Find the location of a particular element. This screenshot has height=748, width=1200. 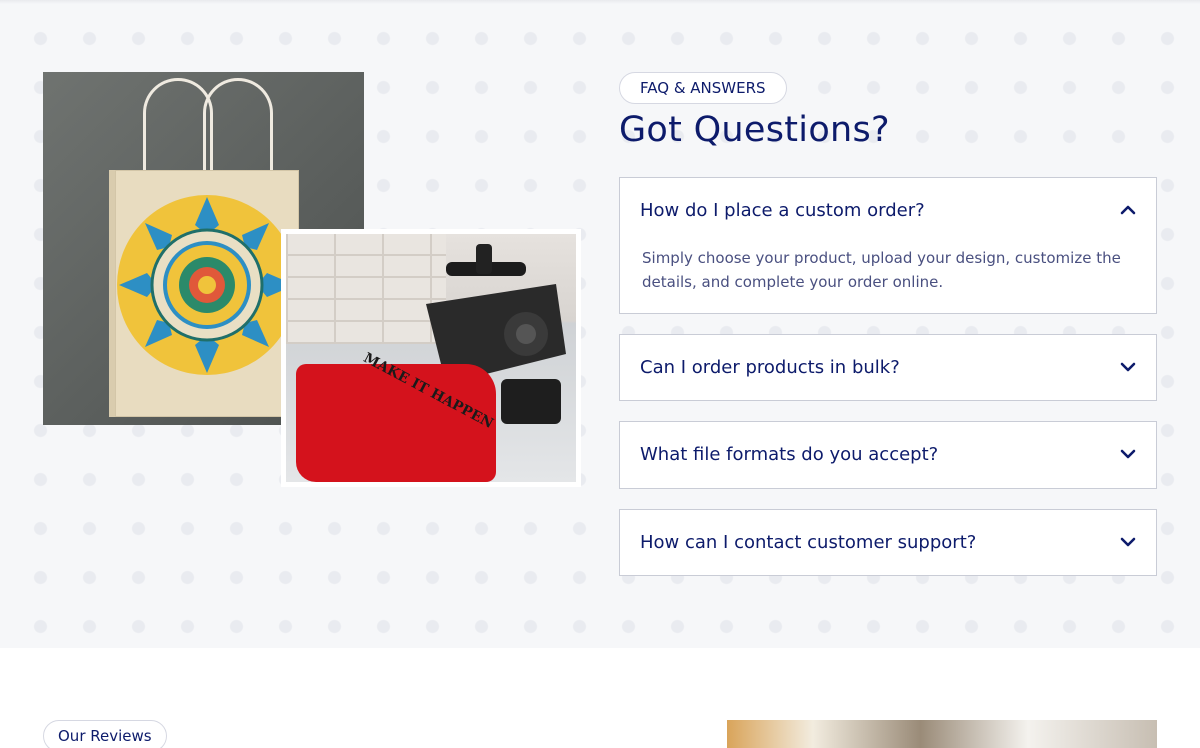

faq-question-text: Can I order products in bulk? is located at coordinates (770, 367).